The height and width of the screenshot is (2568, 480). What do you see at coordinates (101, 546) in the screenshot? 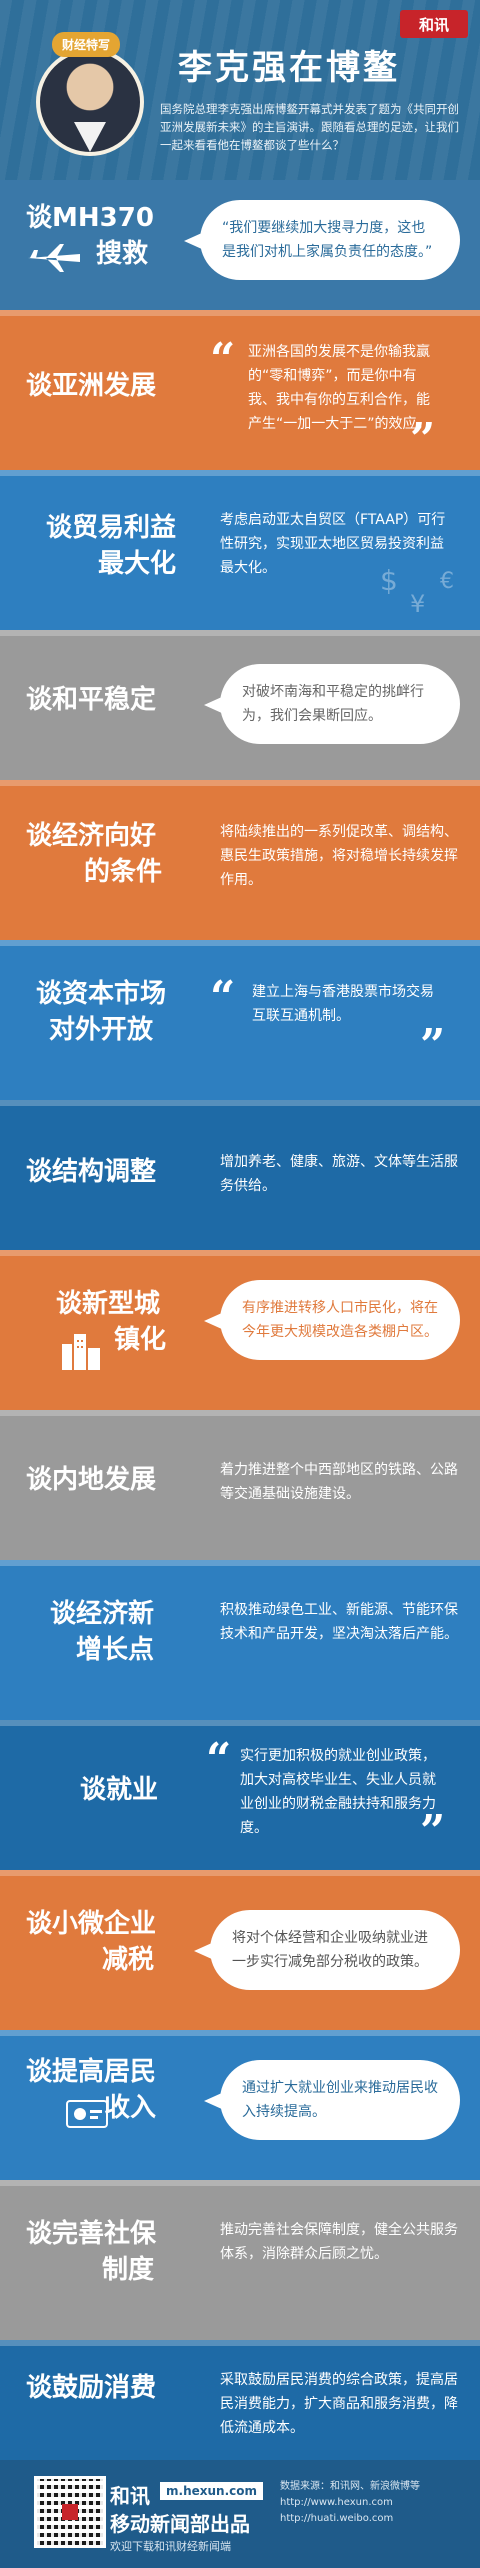
I see `section-label: 谈贸易利益 最大化` at bounding box center [101, 546].